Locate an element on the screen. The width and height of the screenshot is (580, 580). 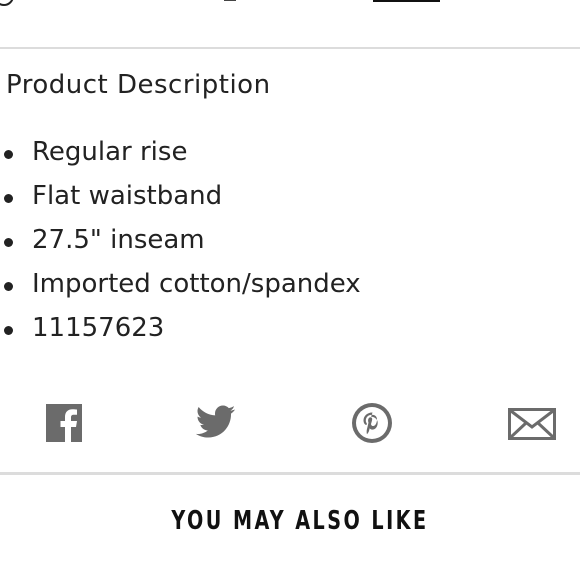
list-item-text: 11157623 is located at coordinates (98, 328).